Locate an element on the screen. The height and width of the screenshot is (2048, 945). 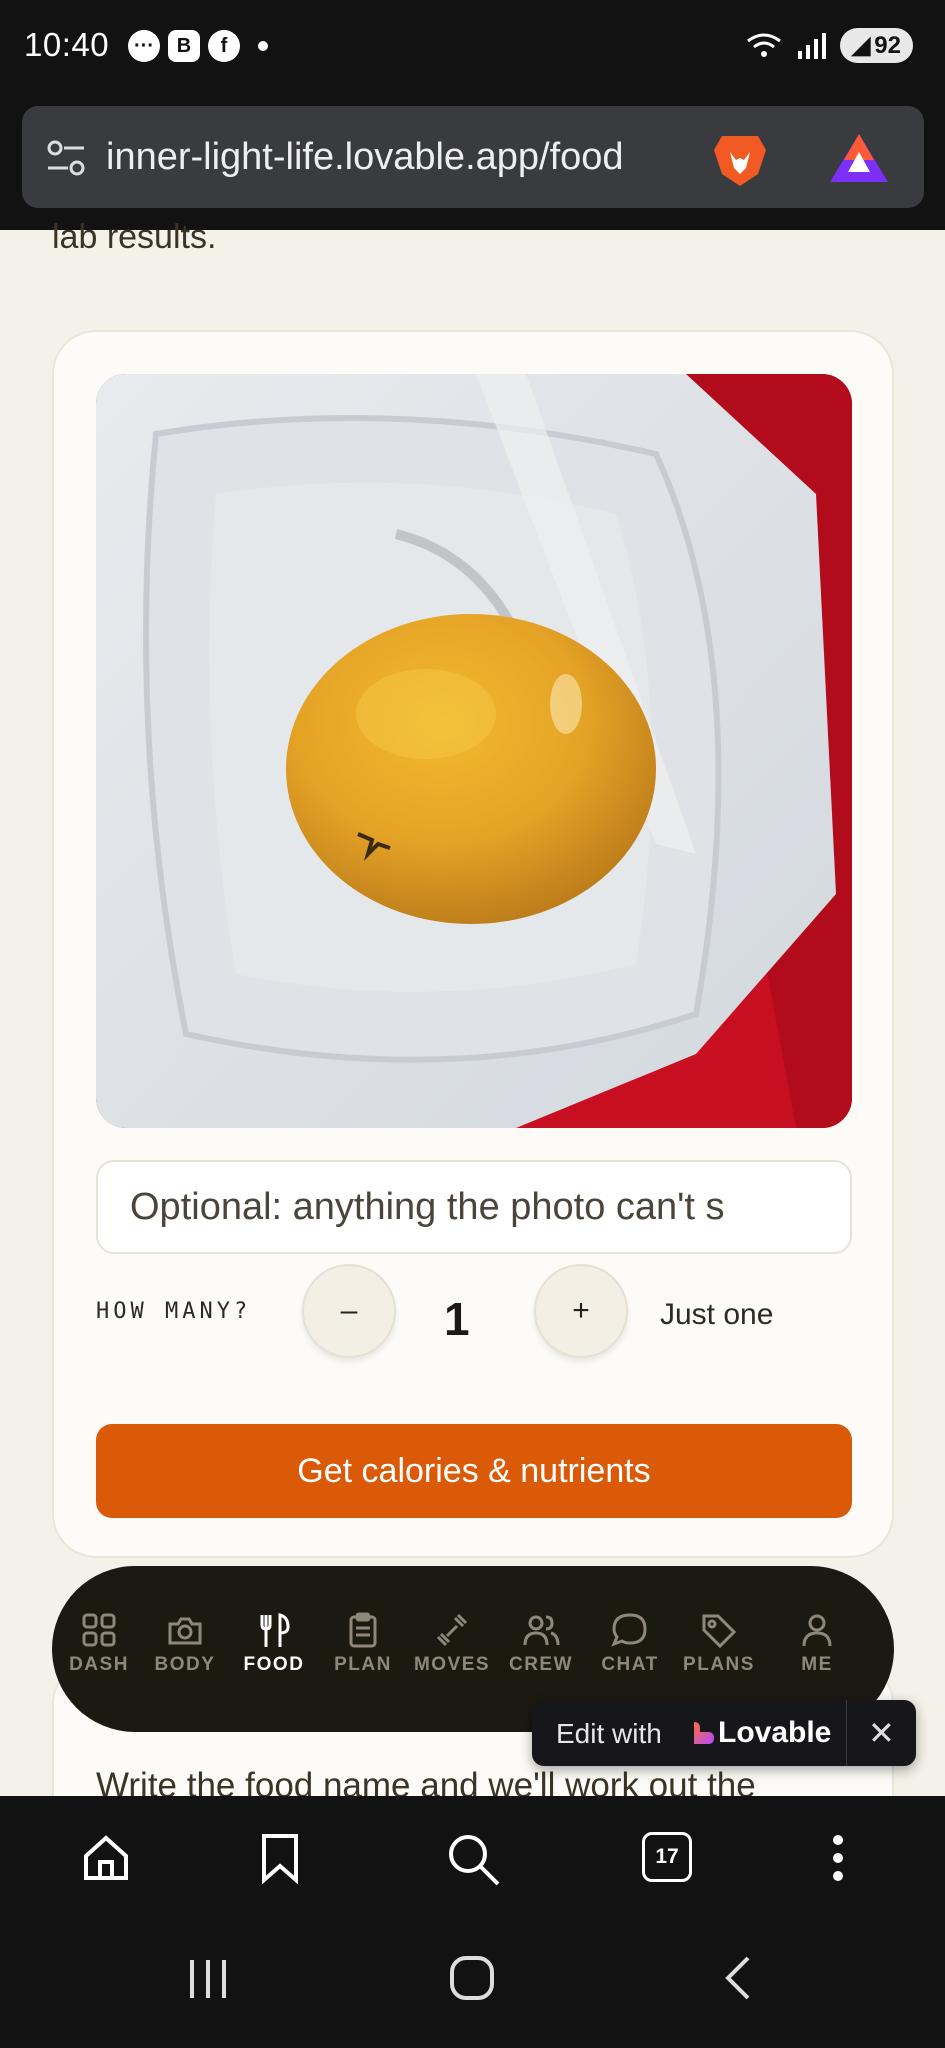
nav-label-me: ME is located at coordinates (817, 1664).